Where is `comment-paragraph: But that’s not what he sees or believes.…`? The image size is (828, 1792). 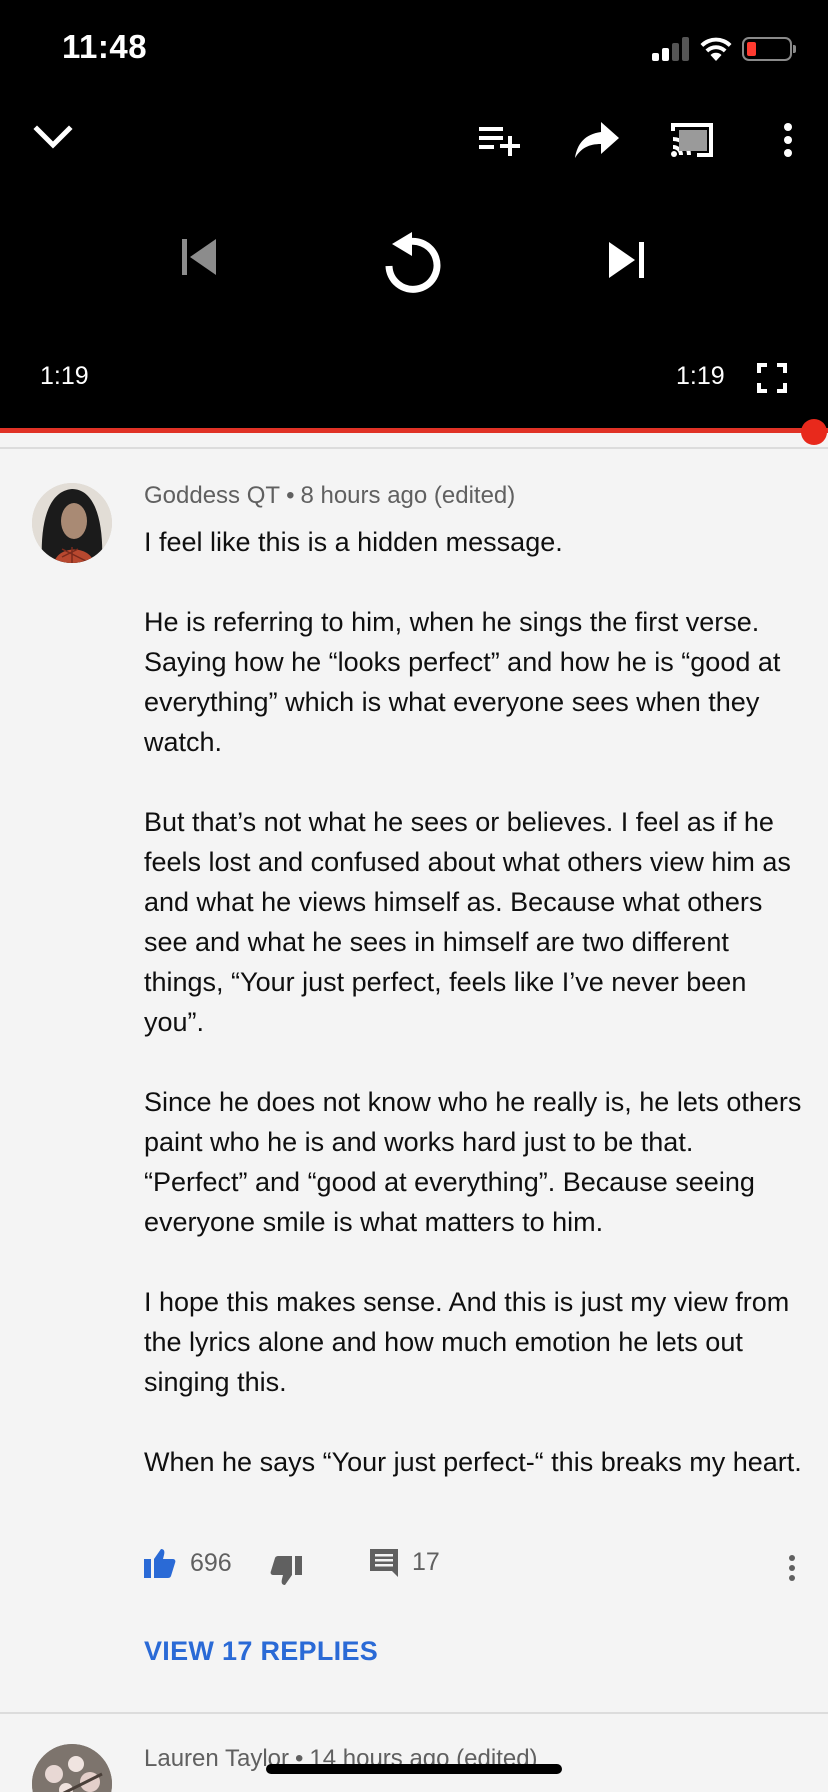 comment-paragraph: But that’s not what he sees or believes.… is located at coordinates (467, 922).